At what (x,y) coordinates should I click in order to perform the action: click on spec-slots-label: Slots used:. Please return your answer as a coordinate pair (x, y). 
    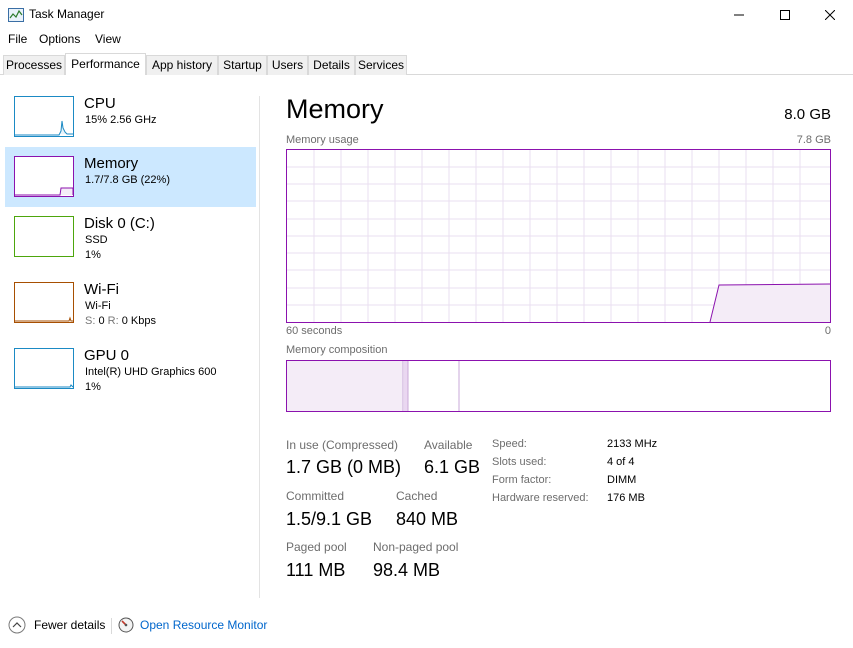
    Looking at the image, I should click on (519, 462).